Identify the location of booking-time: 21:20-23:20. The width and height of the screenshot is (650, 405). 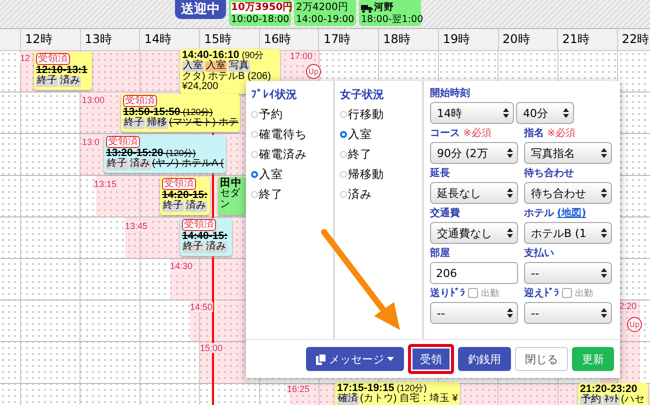
(609, 389).